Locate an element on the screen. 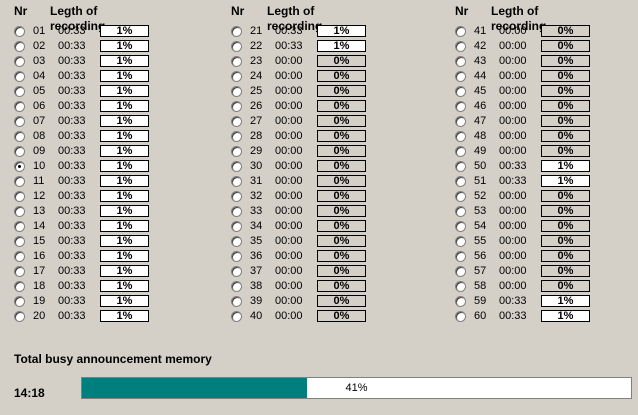 This screenshot has width=638, height=415. announcement-row: 50 00:33 1% is located at coordinates (535, 166).